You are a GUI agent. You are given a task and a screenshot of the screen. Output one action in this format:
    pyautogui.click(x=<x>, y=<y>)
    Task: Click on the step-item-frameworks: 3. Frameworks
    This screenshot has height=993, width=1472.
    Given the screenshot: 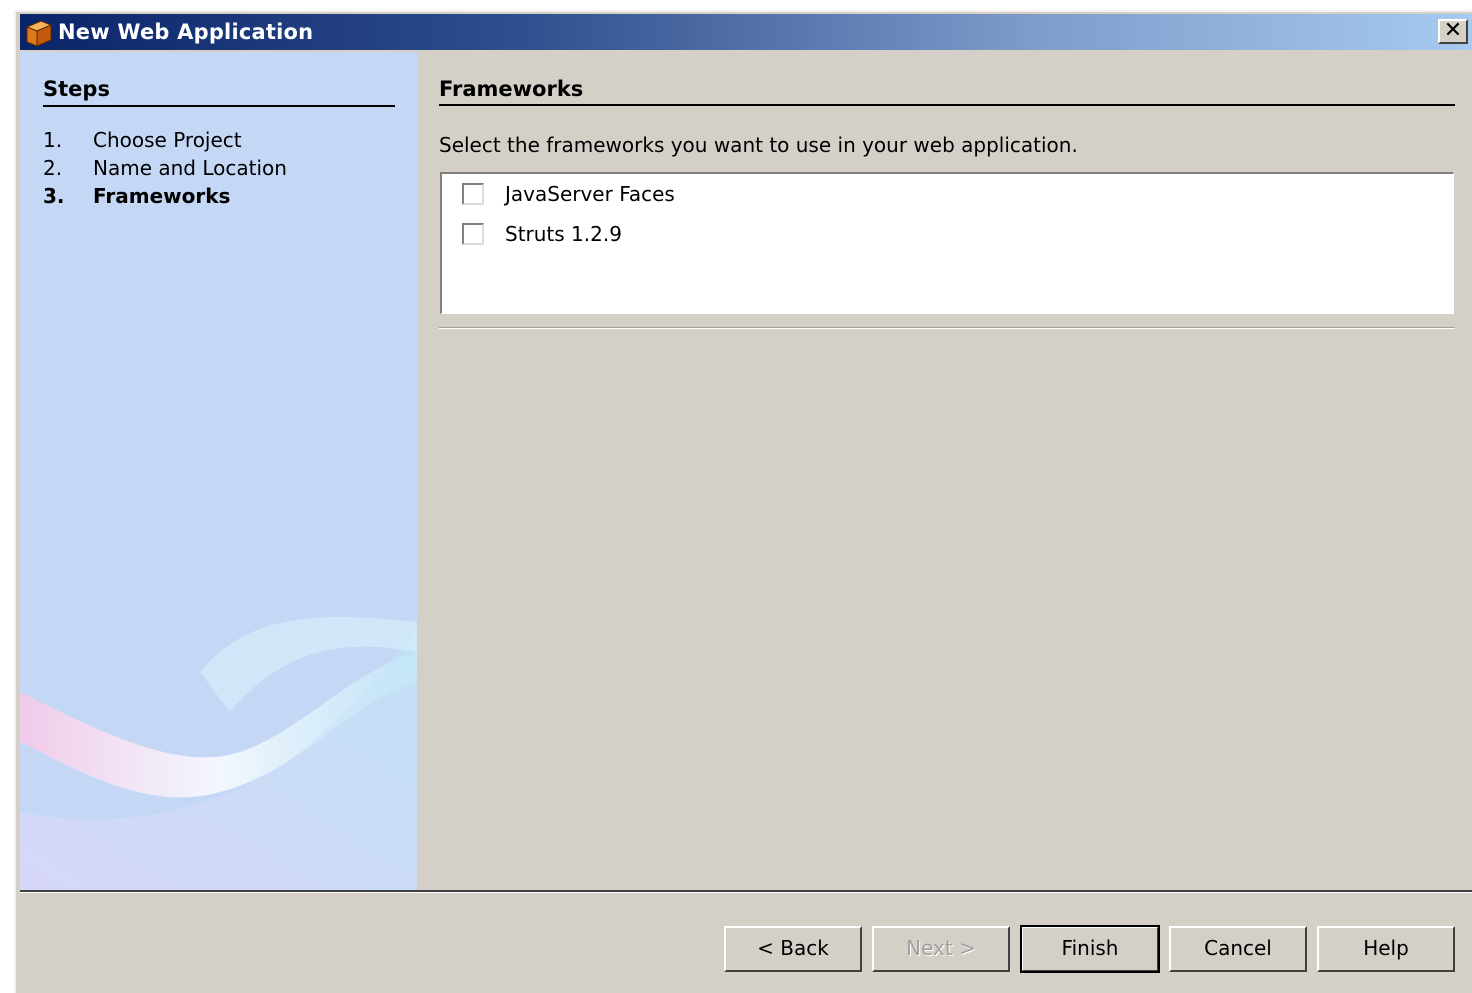 What is the action you would take?
    pyautogui.click(x=165, y=198)
    